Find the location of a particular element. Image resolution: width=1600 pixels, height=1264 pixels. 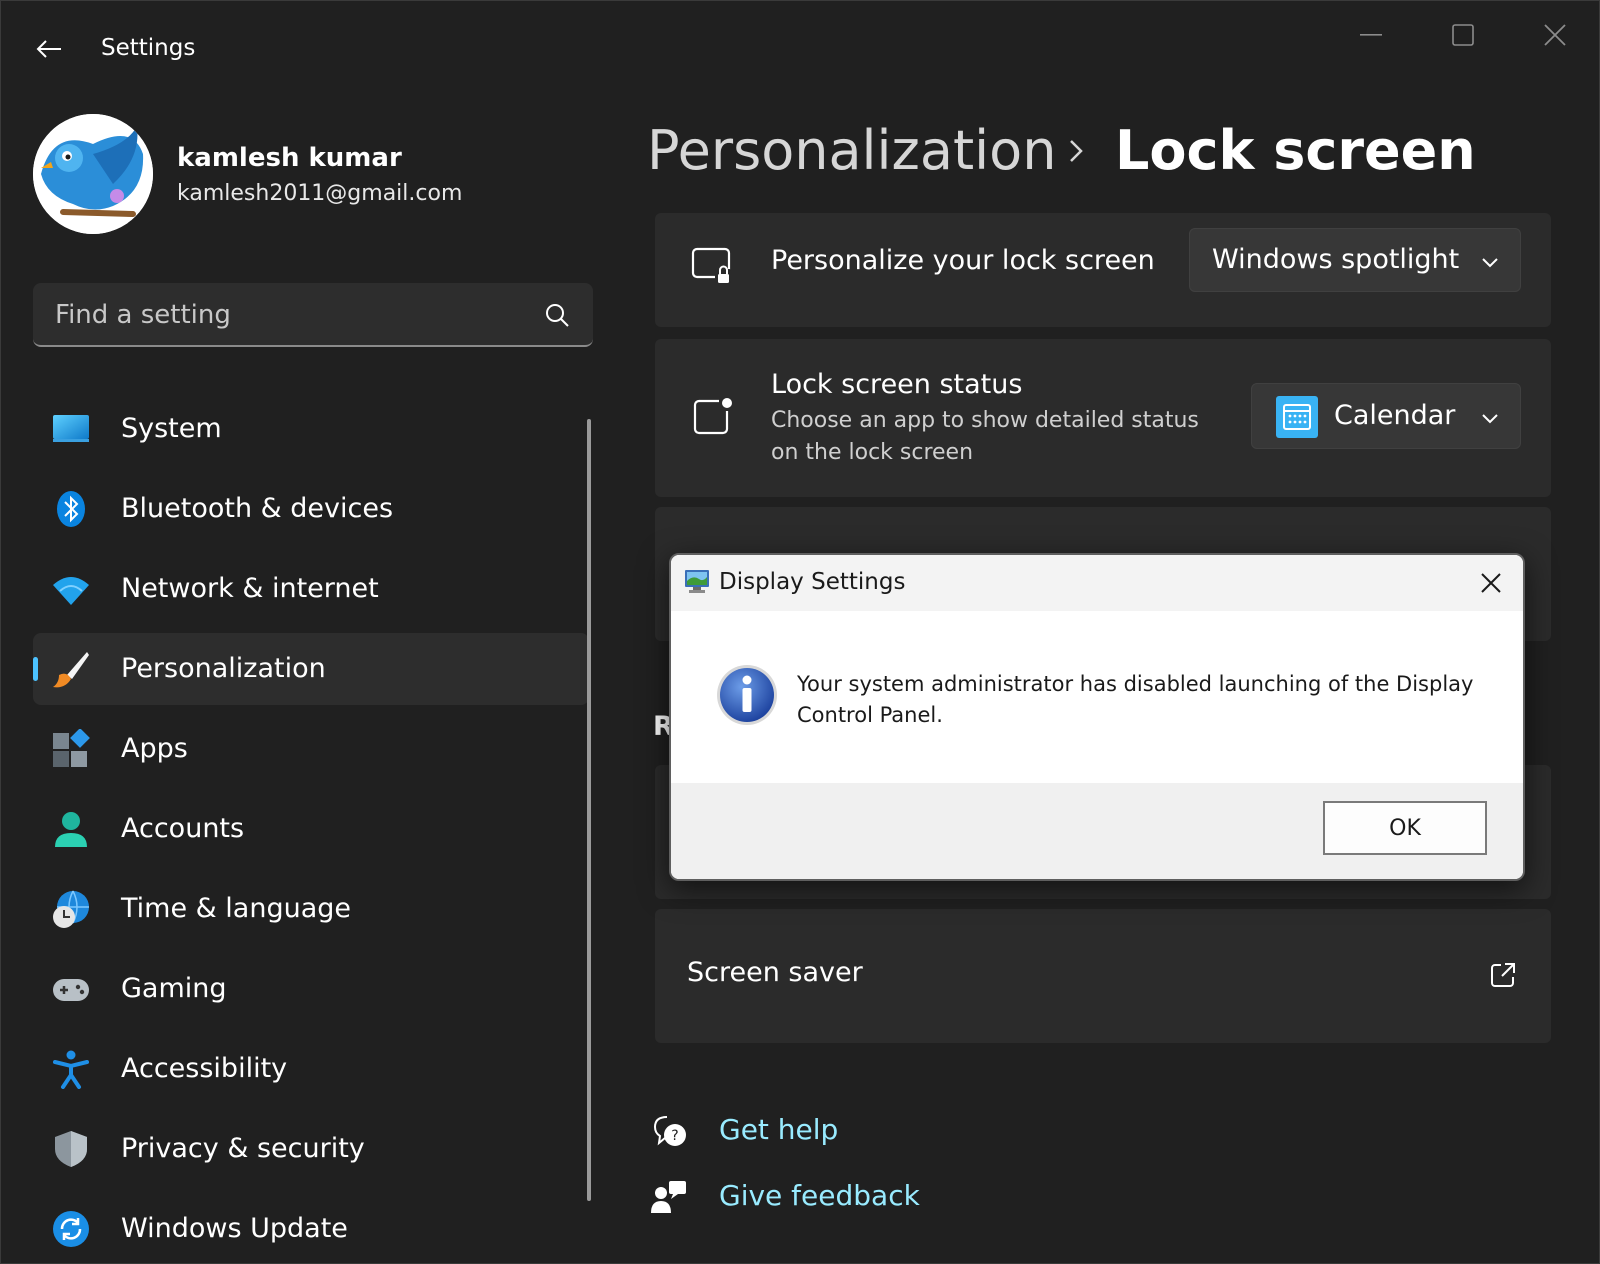

bird-avatar-icon is located at coordinates (93, 174).